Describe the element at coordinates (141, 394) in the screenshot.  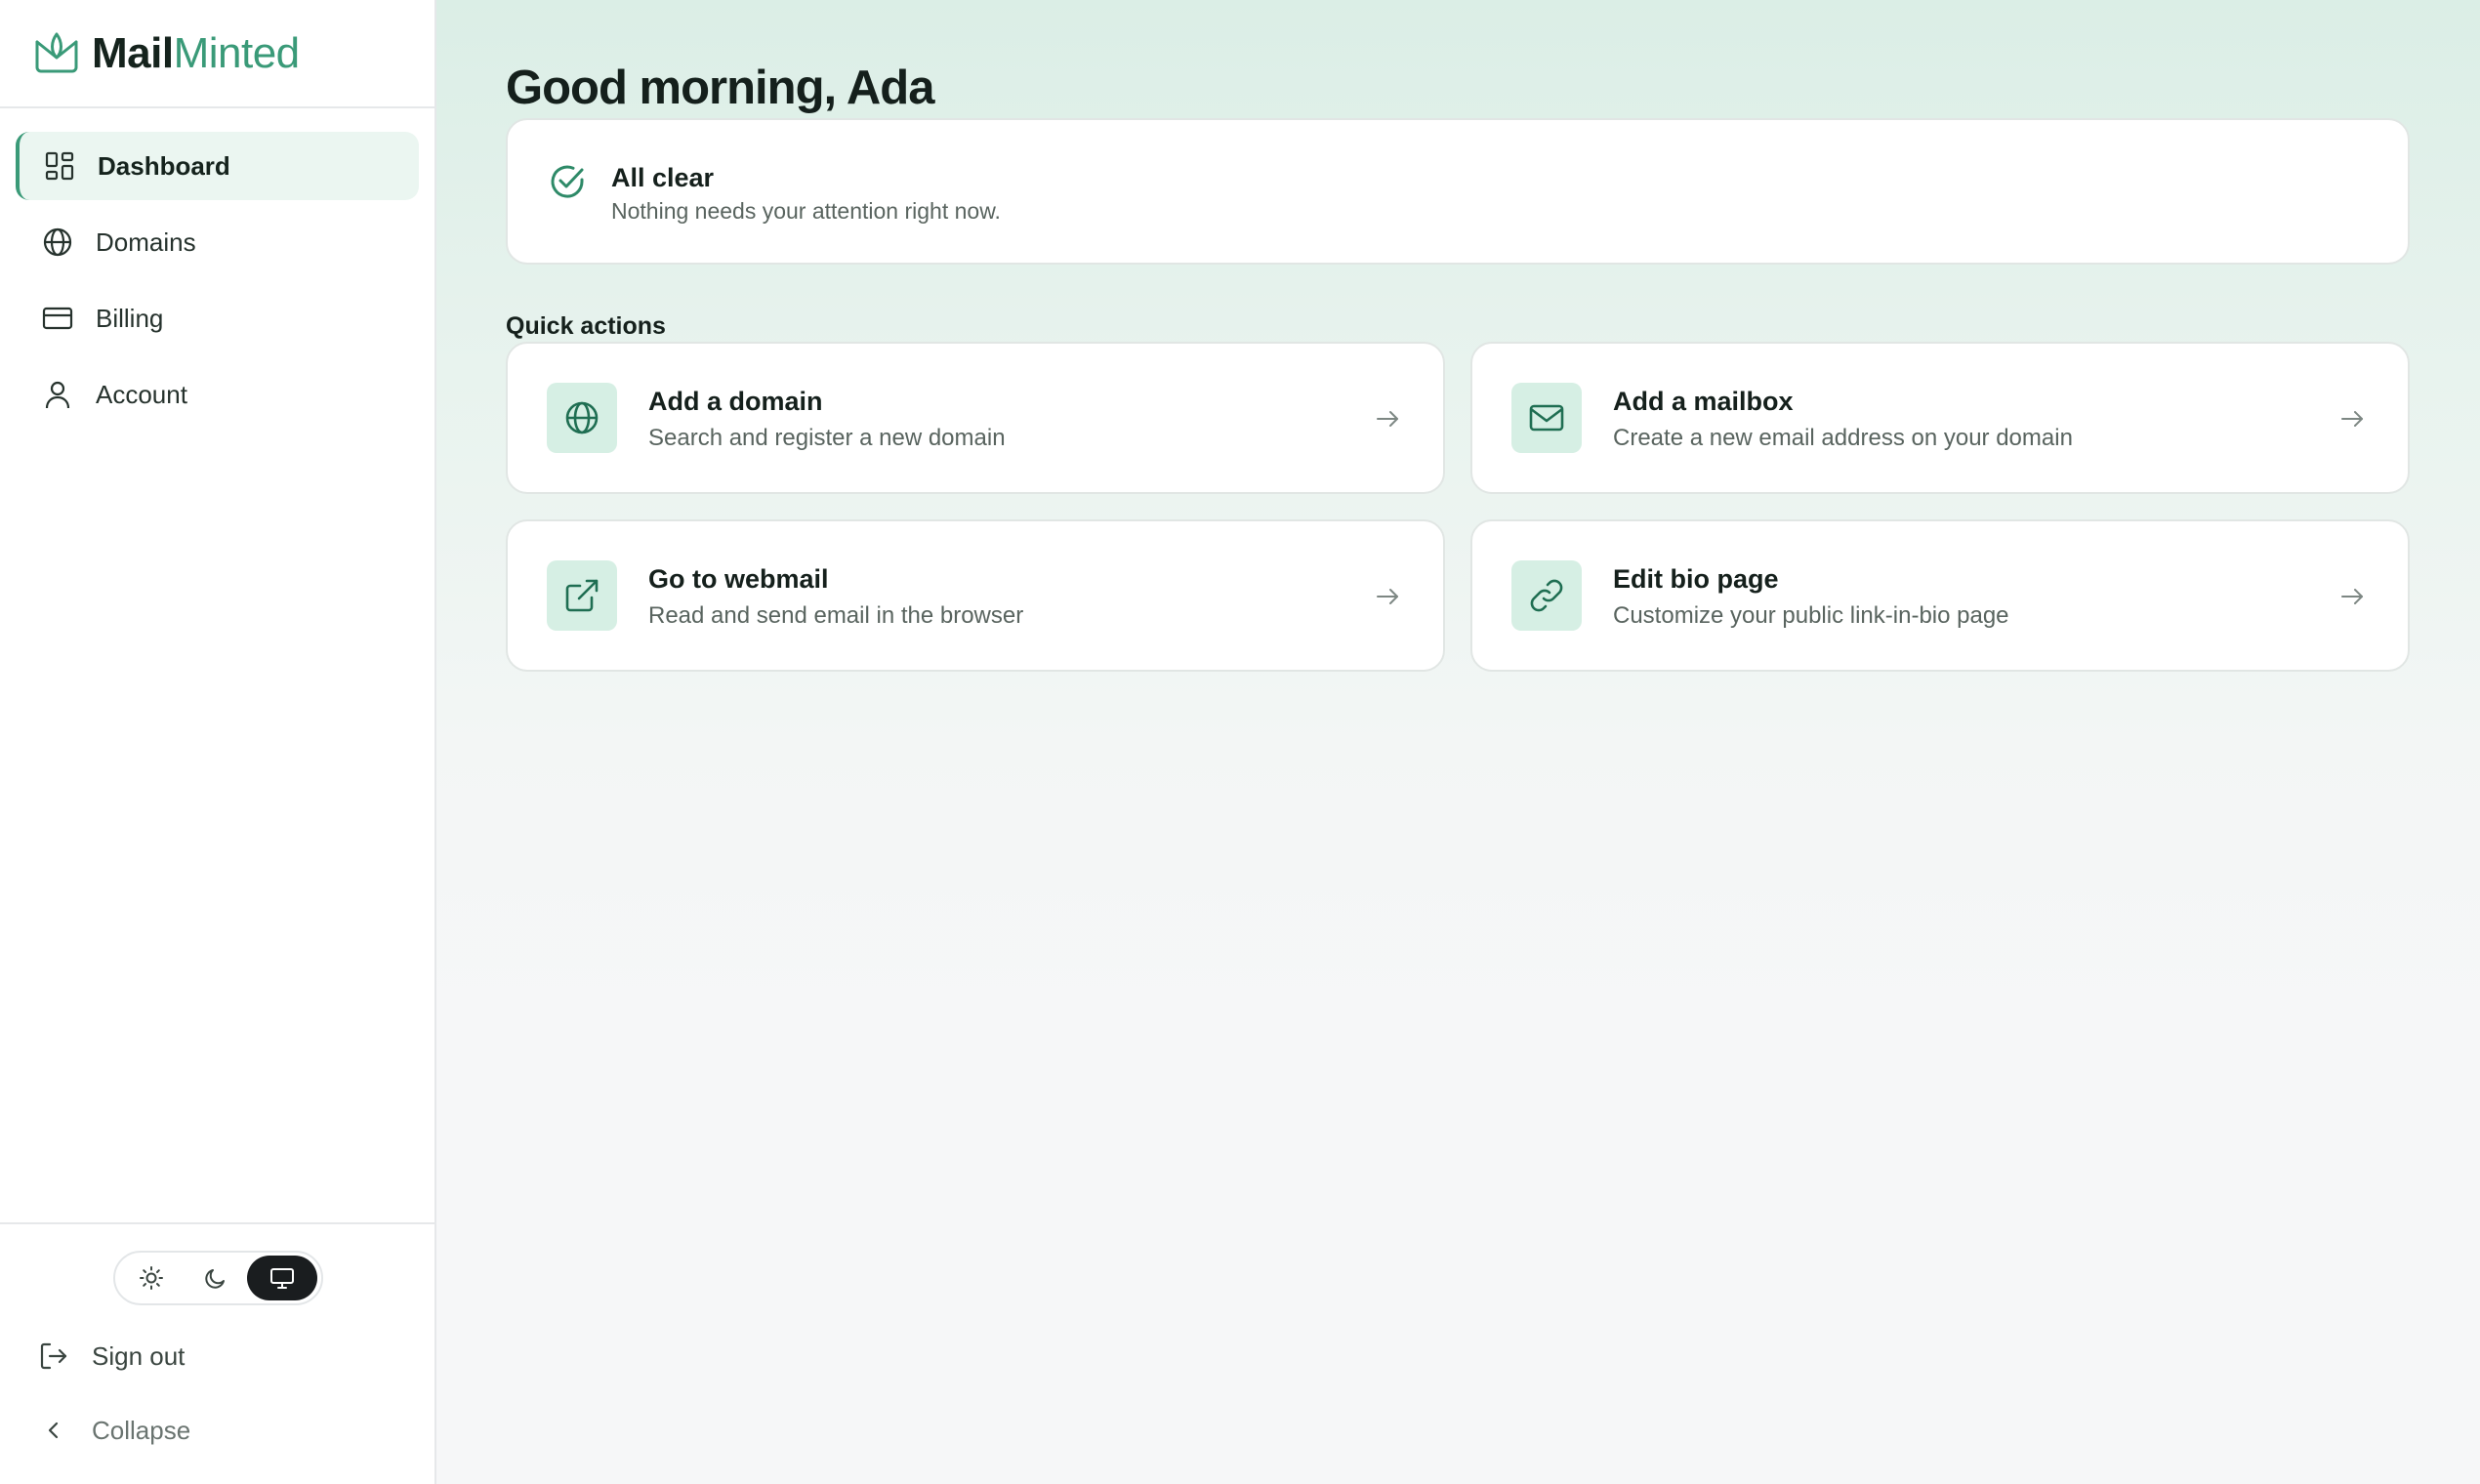
I see `sidebar-item-label: Account` at that location.